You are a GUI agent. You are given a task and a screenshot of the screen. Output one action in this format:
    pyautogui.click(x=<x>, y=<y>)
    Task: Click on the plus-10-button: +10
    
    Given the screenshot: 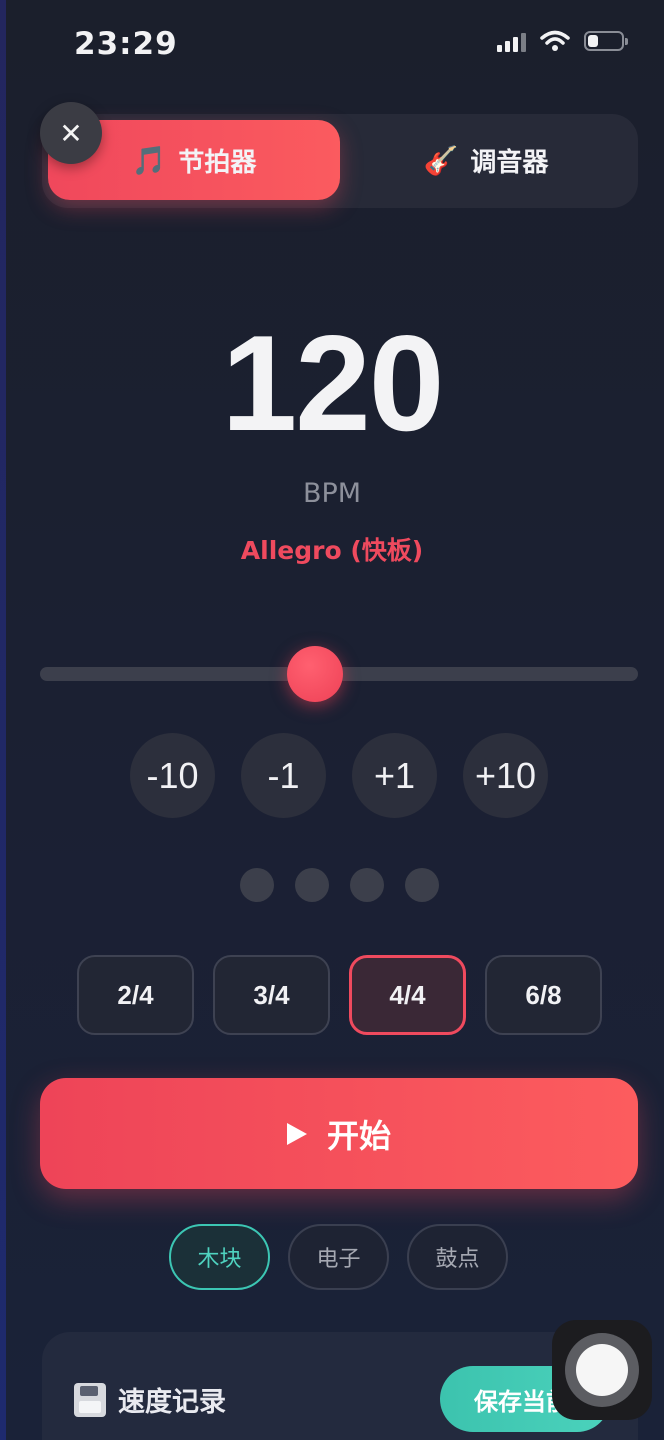 What is the action you would take?
    pyautogui.click(x=505, y=775)
    